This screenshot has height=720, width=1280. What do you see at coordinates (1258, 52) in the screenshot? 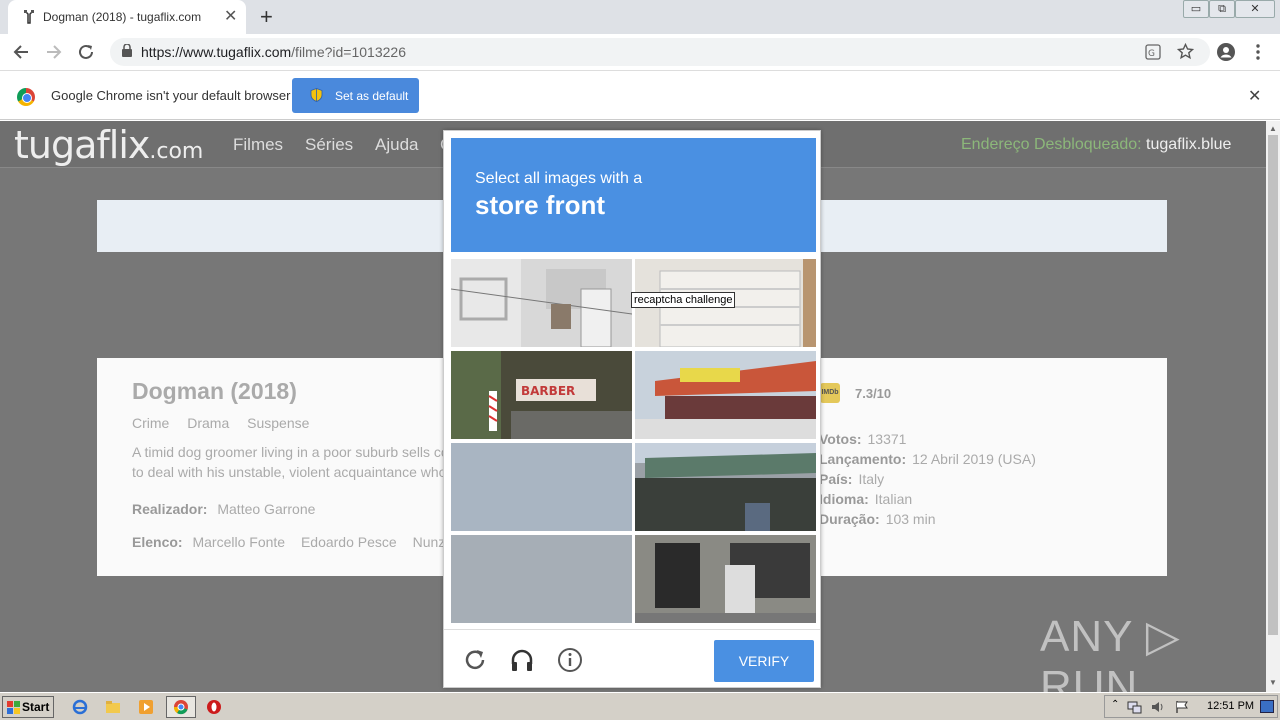
I see `menu-icon` at bounding box center [1258, 52].